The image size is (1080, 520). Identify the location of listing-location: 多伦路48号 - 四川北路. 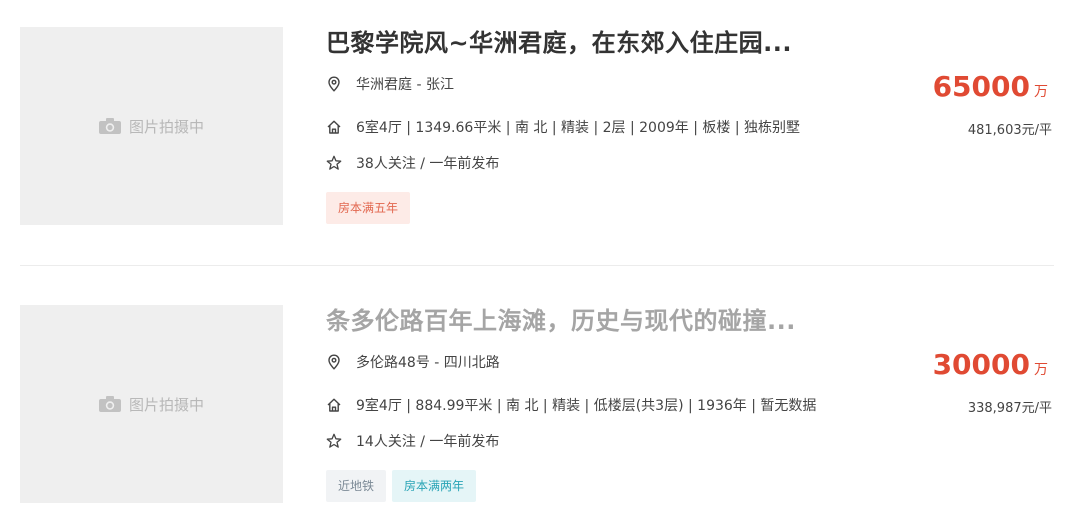
(413, 362).